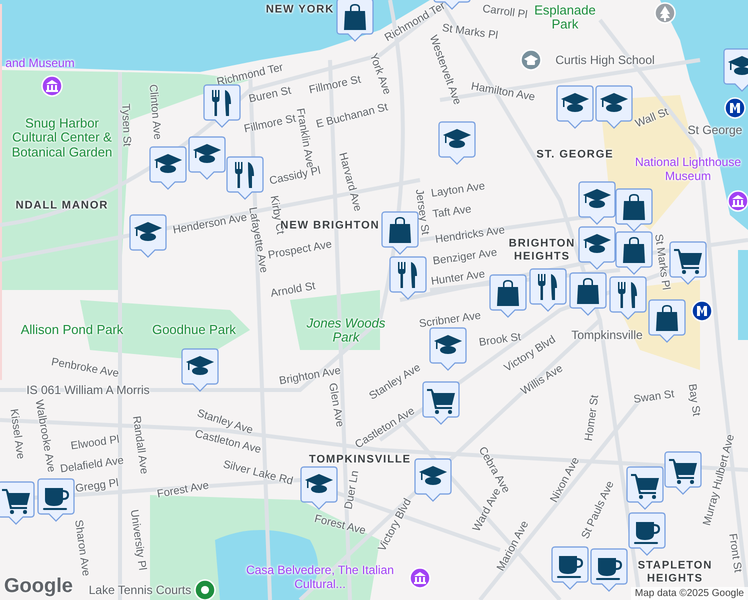 The image size is (748, 600). What do you see at coordinates (352, 116) in the screenshot?
I see `street-label: E Buchanan St` at bounding box center [352, 116].